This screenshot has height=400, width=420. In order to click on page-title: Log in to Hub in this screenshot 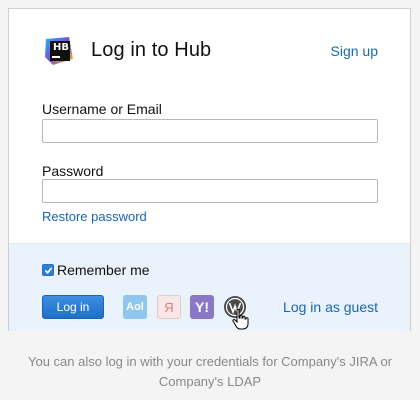, I will do `click(151, 50)`.